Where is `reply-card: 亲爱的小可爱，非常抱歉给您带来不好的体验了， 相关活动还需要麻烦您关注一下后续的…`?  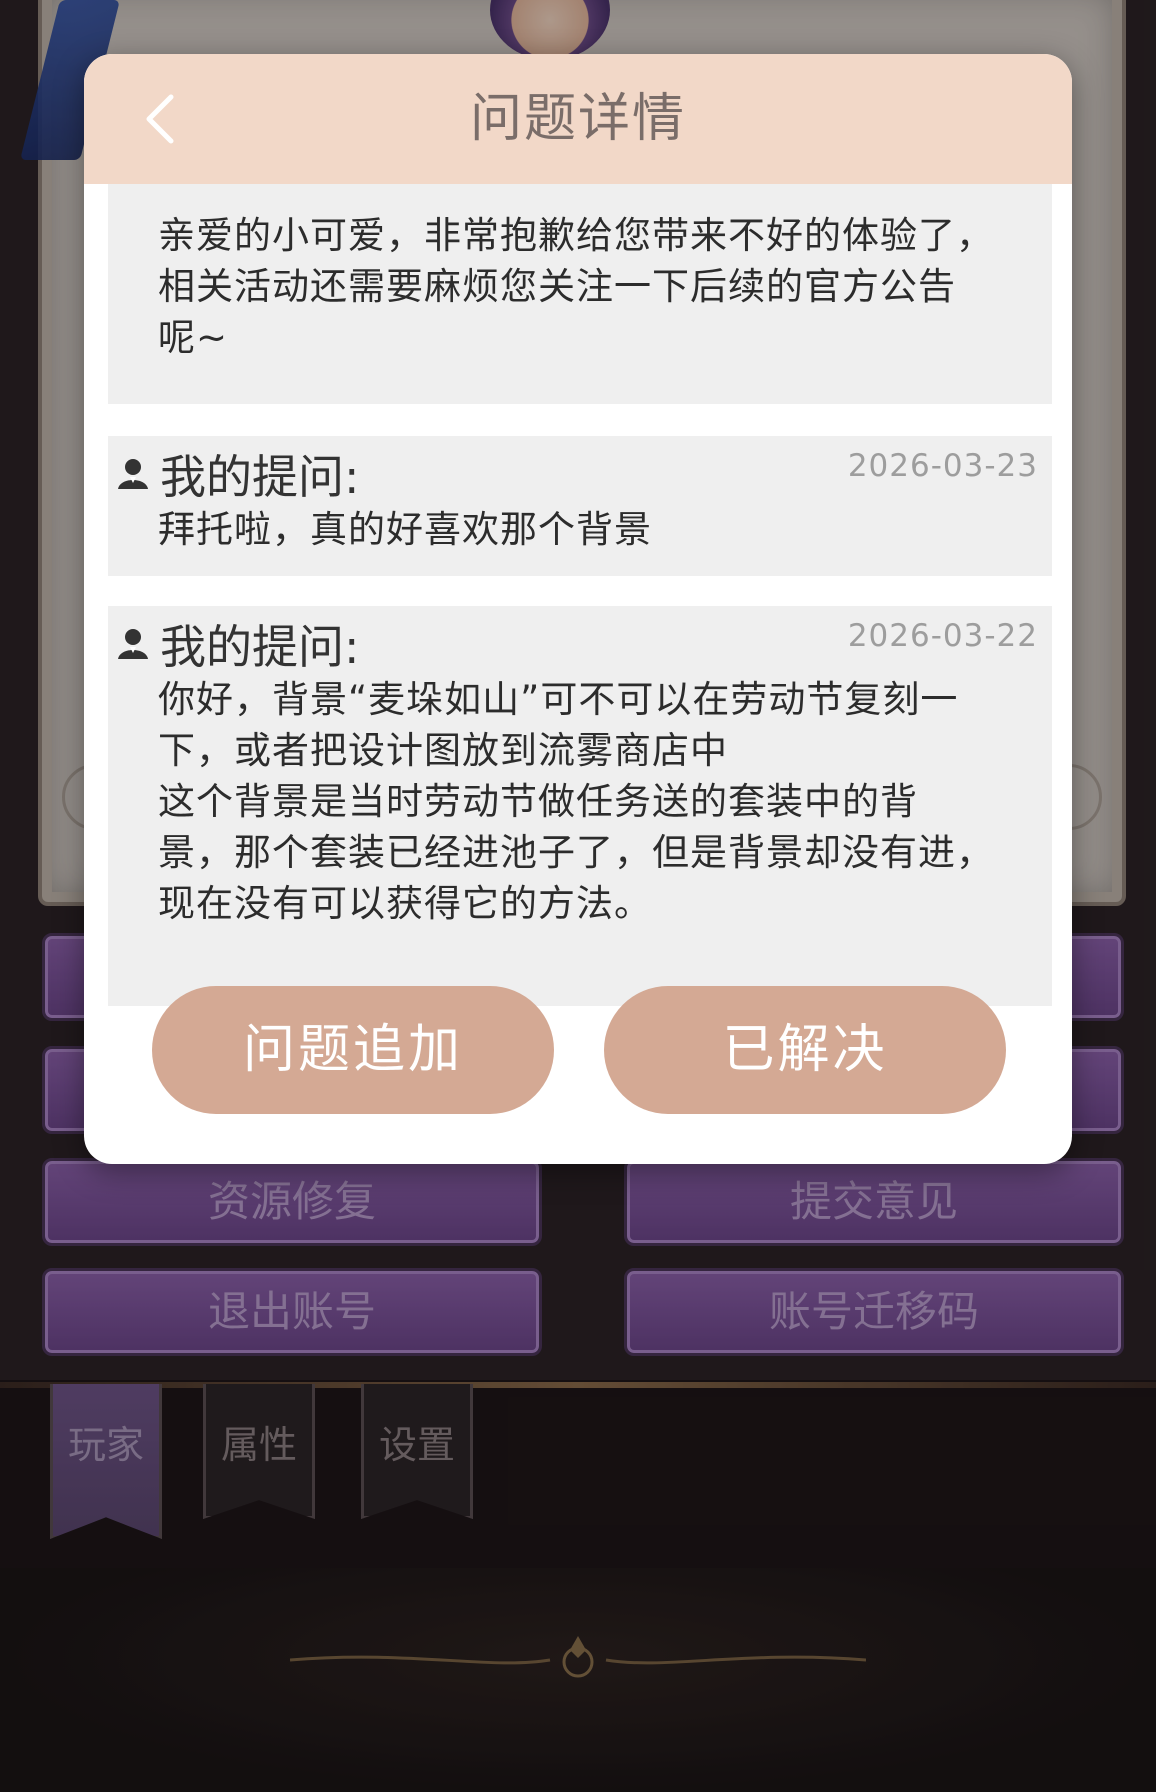
reply-card: 亲爱的小可爱，非常抱歉给您带来不好的体验了， 相关活动还需要麻烦您关注一下后续的… is located at coordinates (580, 294).